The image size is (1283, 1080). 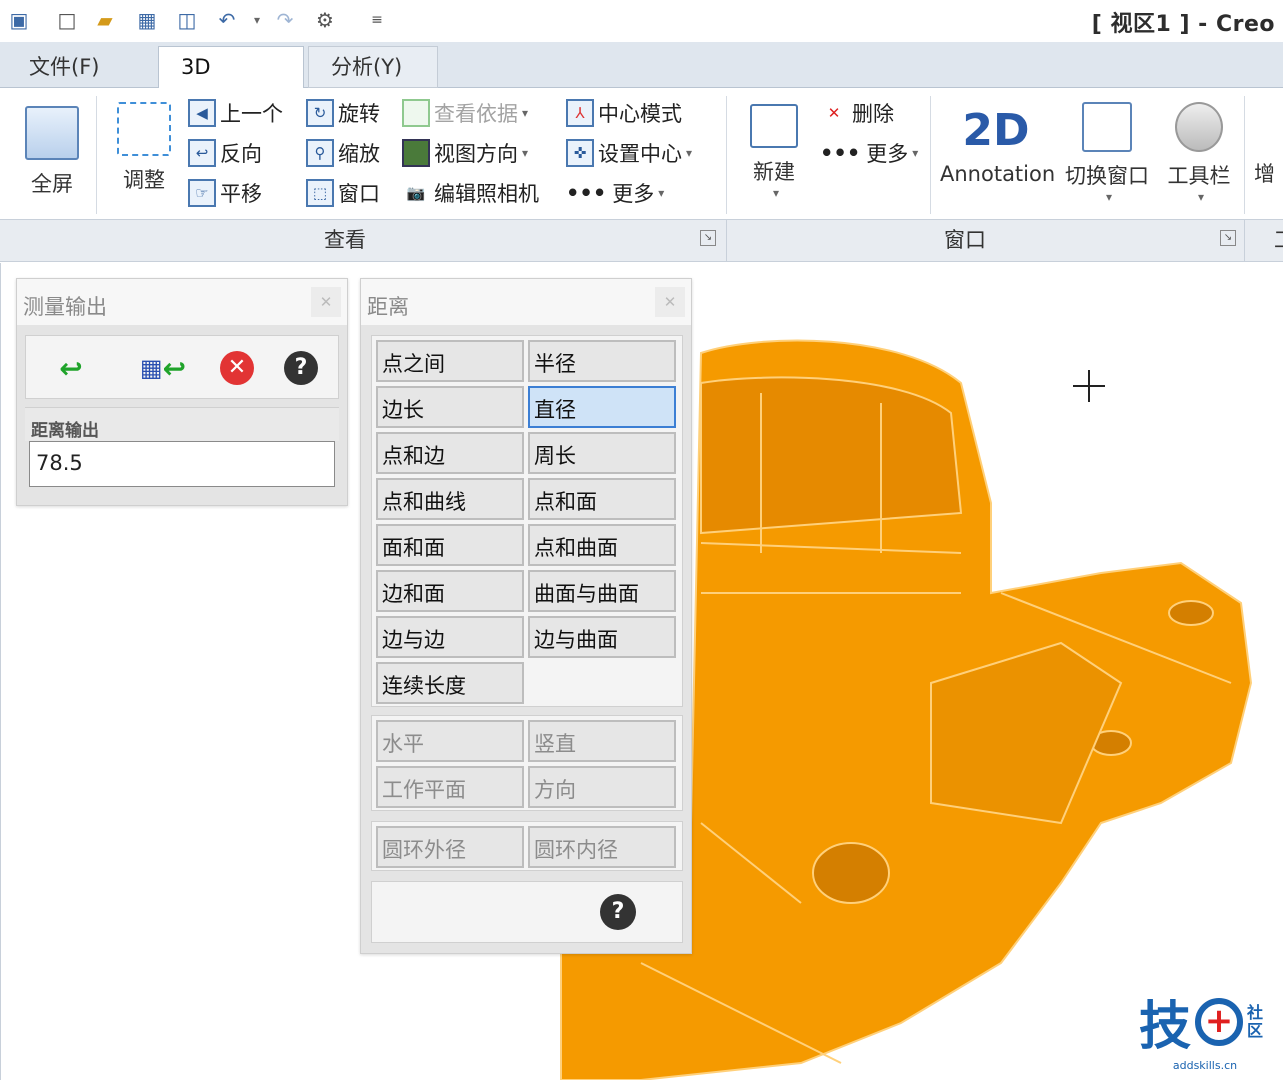 What do you see at coordinates (105, 20) in the screenshot?
I see `open-icon: ▰` at bounding box center [105, 20].